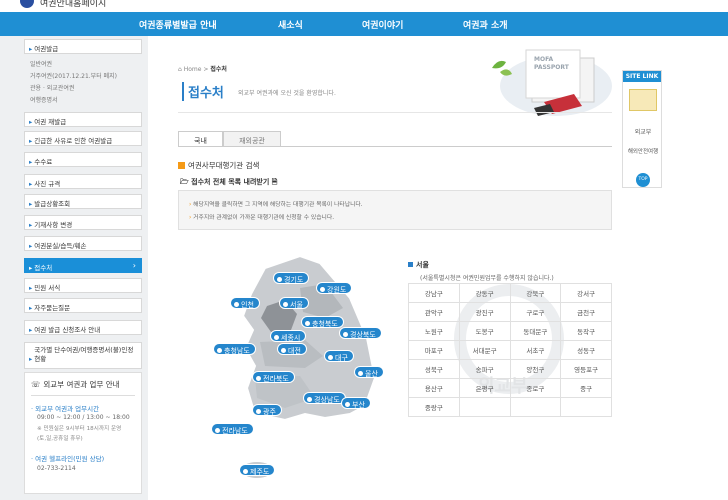 The height and width of the screenshot is (500, 728). I want to click on sidebar-item: ▸ 민원 서식, so click(83, 285).